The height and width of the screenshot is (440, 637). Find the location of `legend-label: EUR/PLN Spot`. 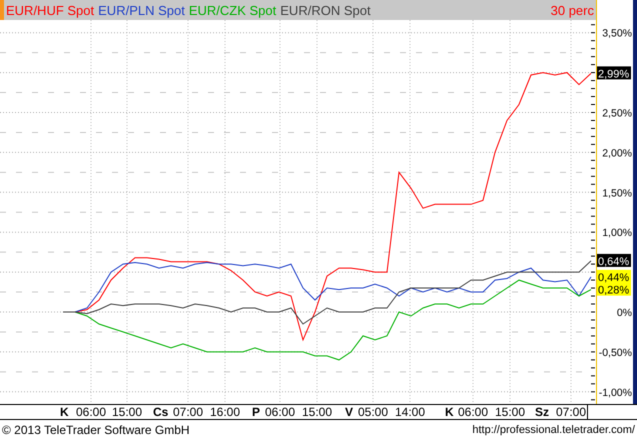

legend-label: EUR/PLN Spot is located at coordinates (141, 10).